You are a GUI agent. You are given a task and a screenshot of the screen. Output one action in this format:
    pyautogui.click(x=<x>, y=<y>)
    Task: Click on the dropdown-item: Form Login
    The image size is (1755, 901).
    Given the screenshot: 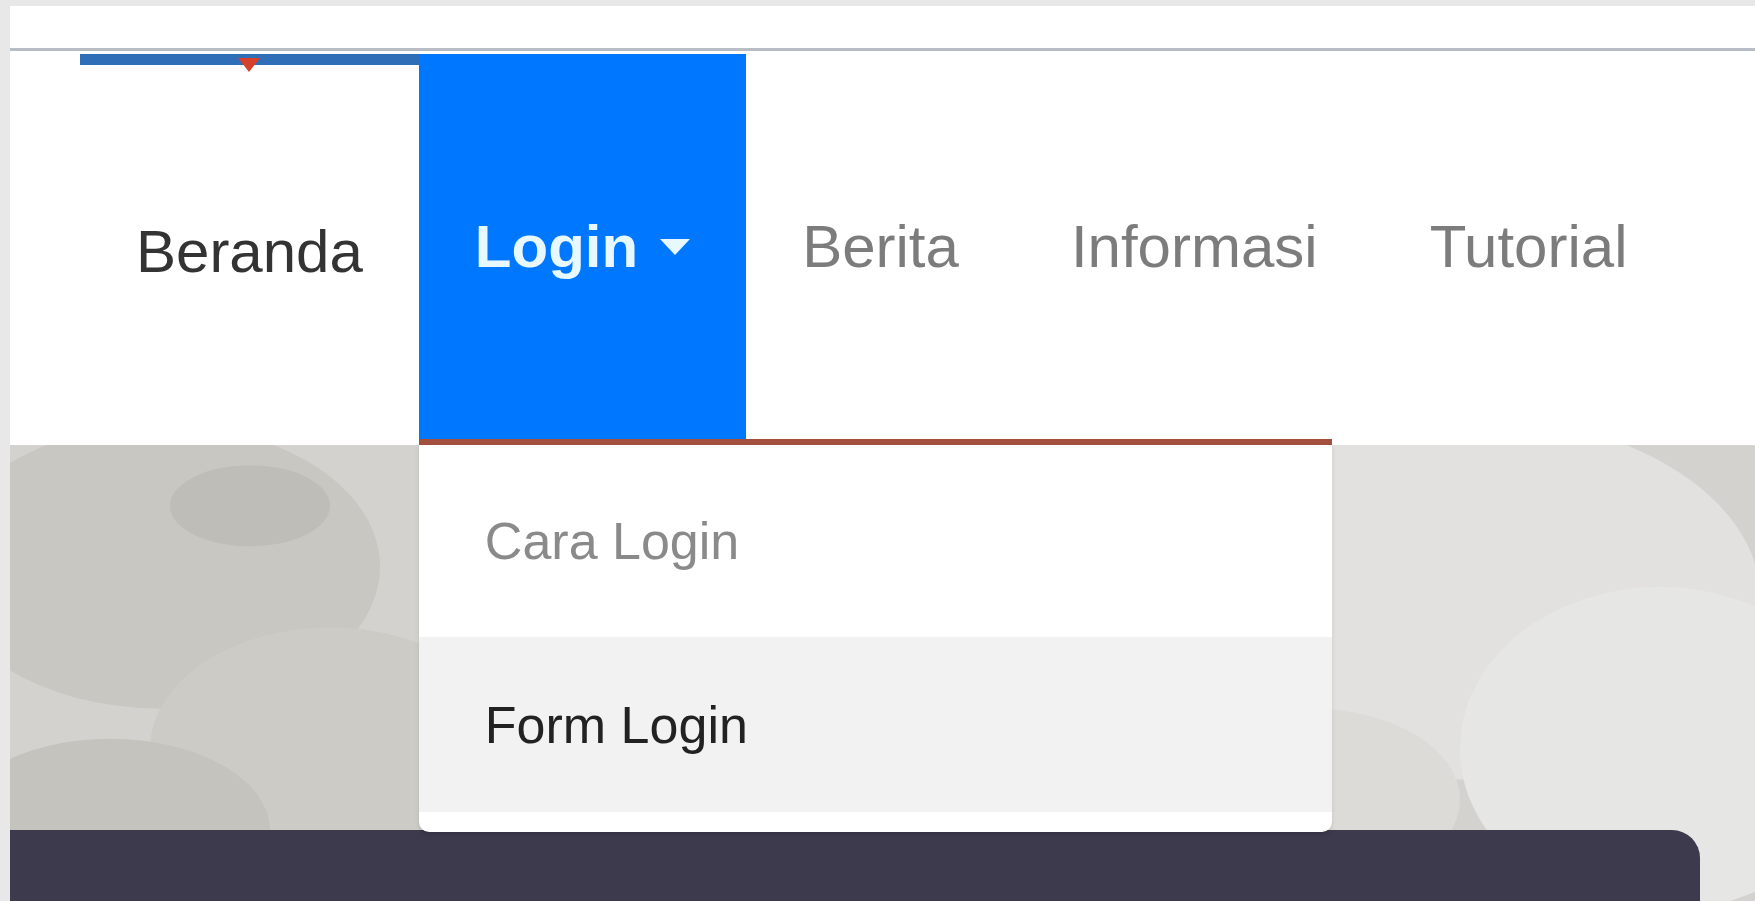 What is the action you would take?
    pyautogui.click(x=875, y=724)
    